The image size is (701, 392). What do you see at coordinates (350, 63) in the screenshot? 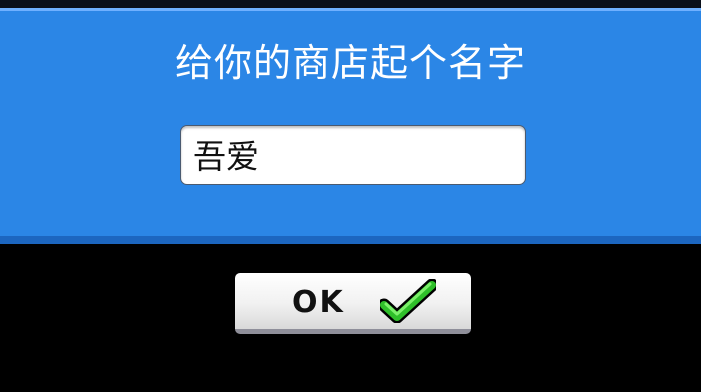
I see `dialog-title: 给你的商店起个名字` at bounding box center [350, 63].